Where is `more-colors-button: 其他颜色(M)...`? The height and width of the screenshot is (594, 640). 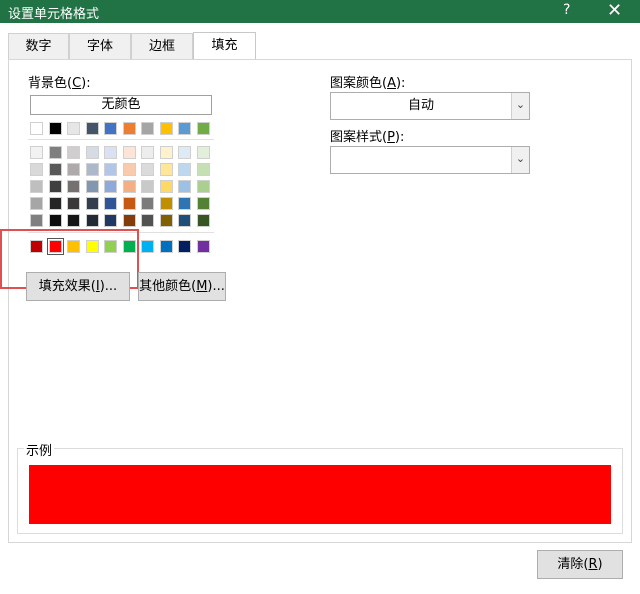 more-colors-button: 其他颜色(M)... is located at coordinates (182, 286).